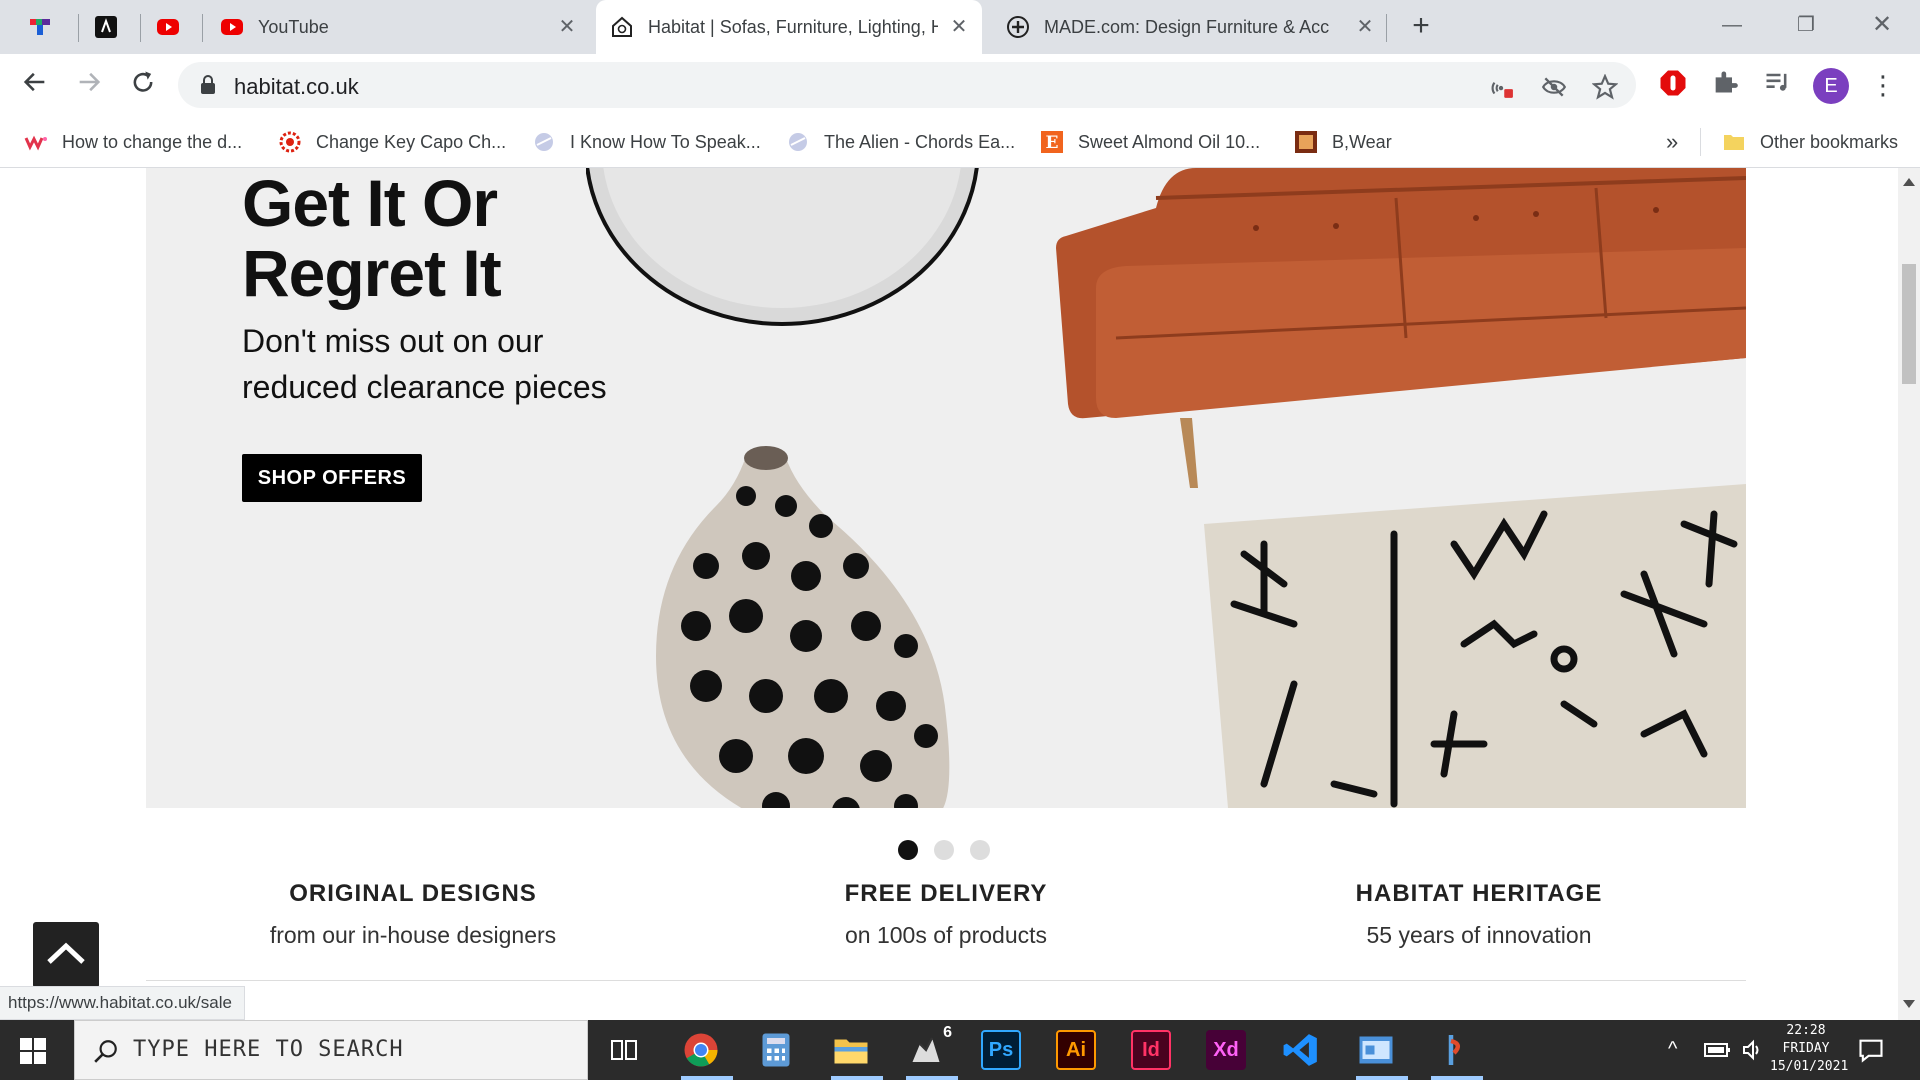 The image size is (1920, 1080). Describe the element at coordinates (122, 1003) in the screenshot. I see `link-status-bubble: https://www.habitat.co.uk/sale` at that location.